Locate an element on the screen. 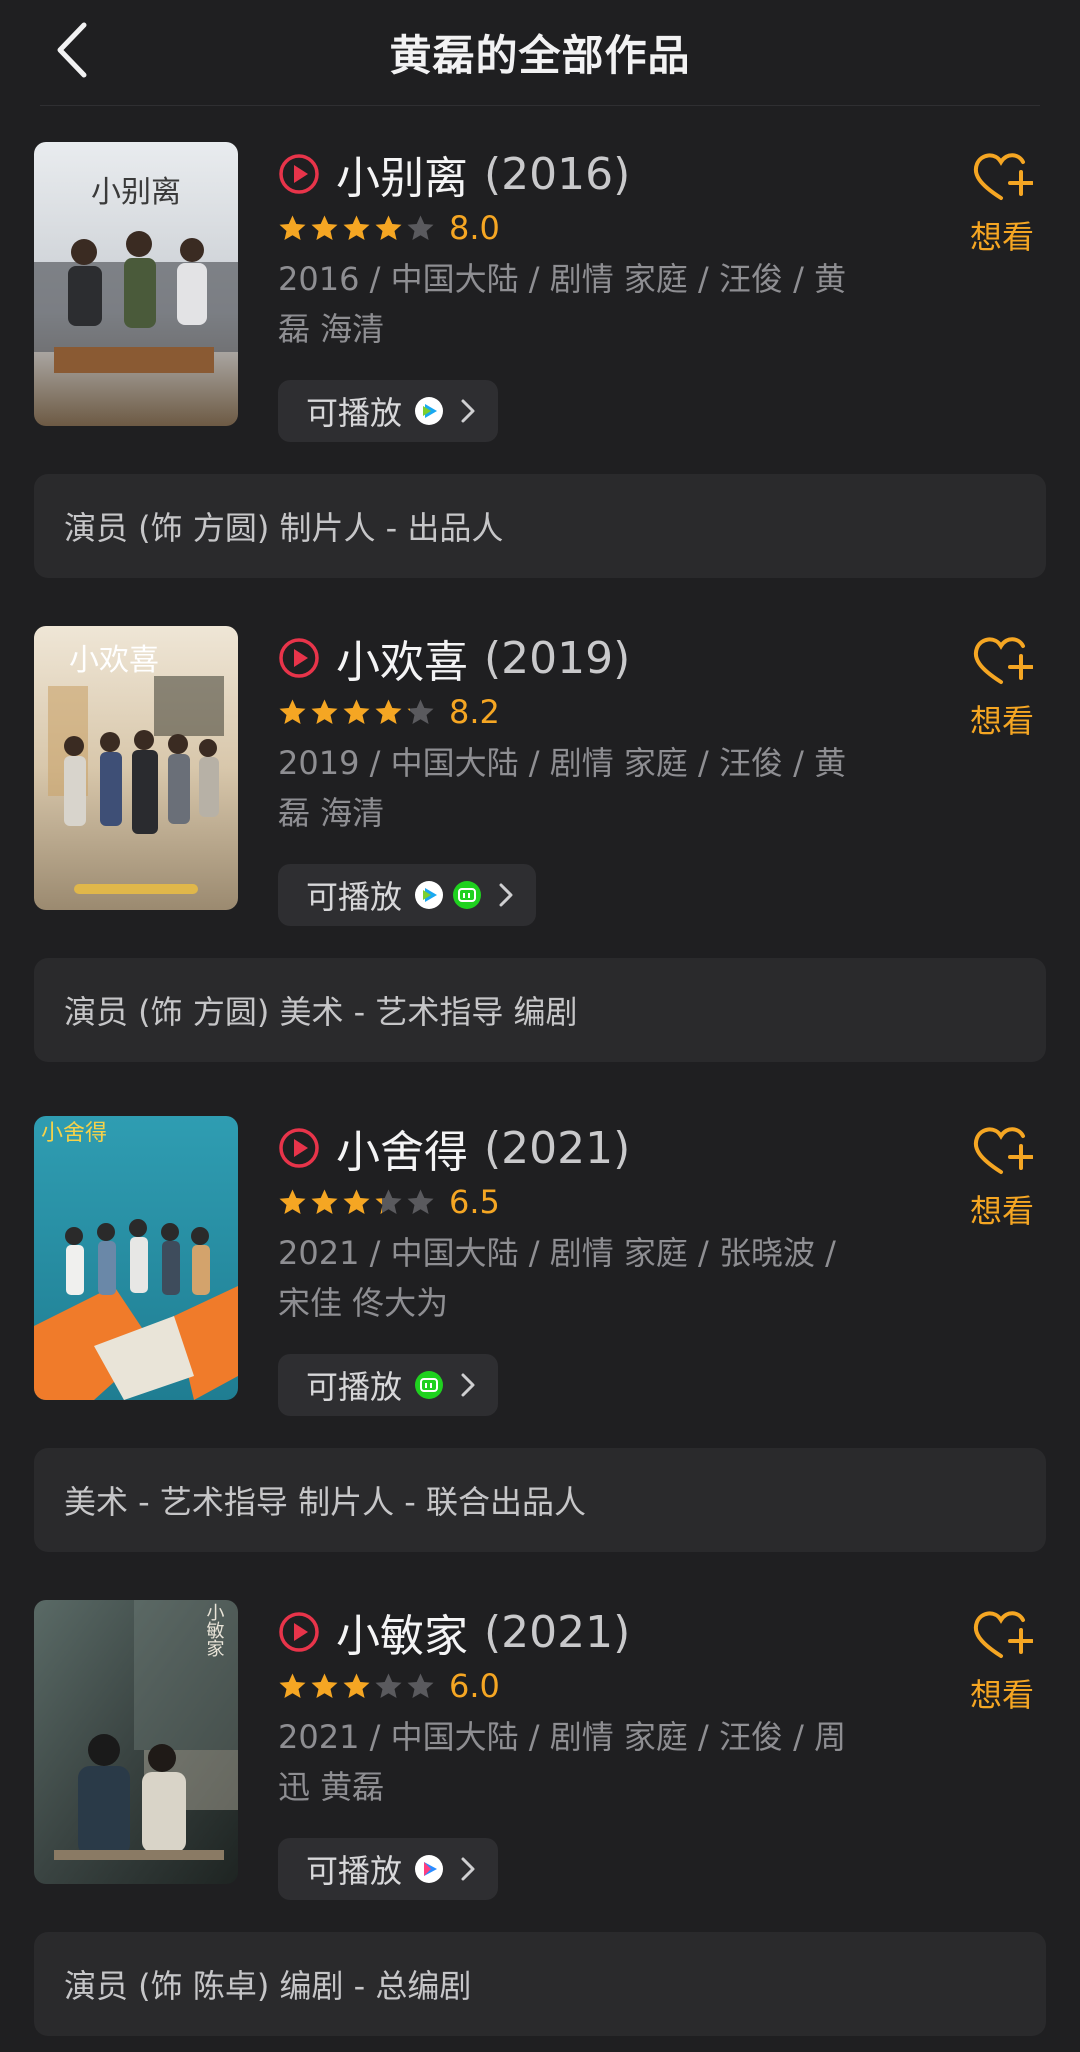  poster-title: 小别离 is located at coordinates (136, 192).